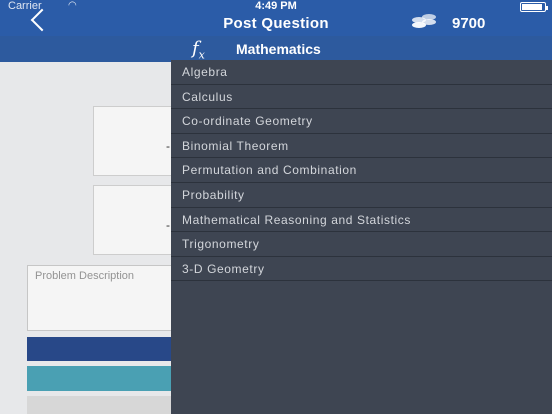 The height and width of the screenshot is (414, 552). I want to click on subject-selector: fx Mathematics, so click(276, 49).